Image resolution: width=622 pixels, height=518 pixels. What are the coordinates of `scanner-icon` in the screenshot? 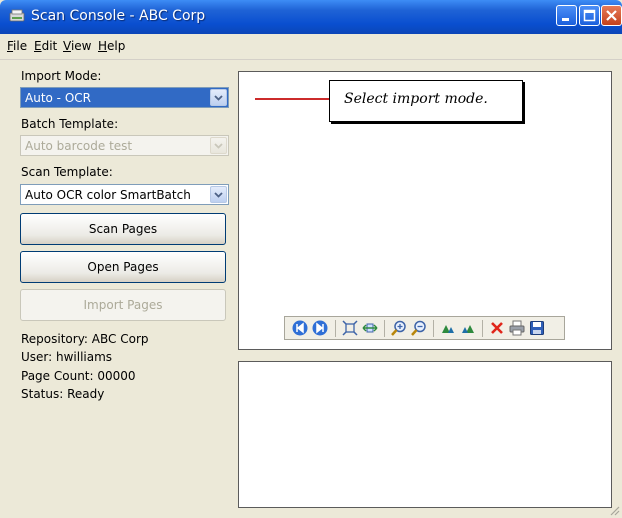 It's located at (17, 15).